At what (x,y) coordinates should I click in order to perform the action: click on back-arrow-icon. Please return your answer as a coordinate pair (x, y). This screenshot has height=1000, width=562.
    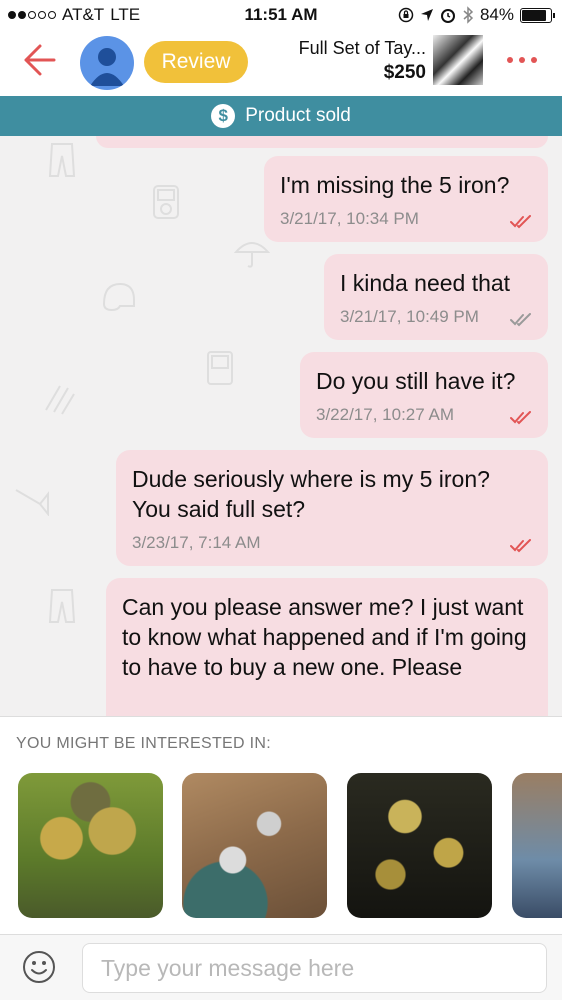
    Looking at the image, I should click on (38, 60).